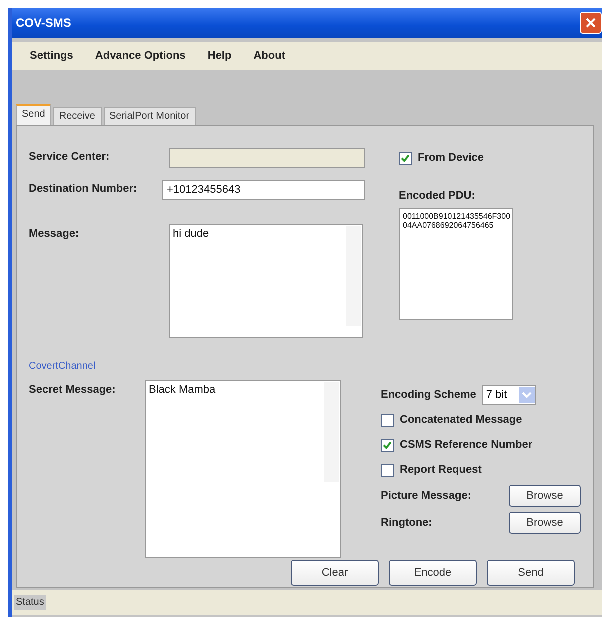  Describe the element at coordinates (451, 158) in the screenshot. I see `checkbox-label: From Device` at that location.